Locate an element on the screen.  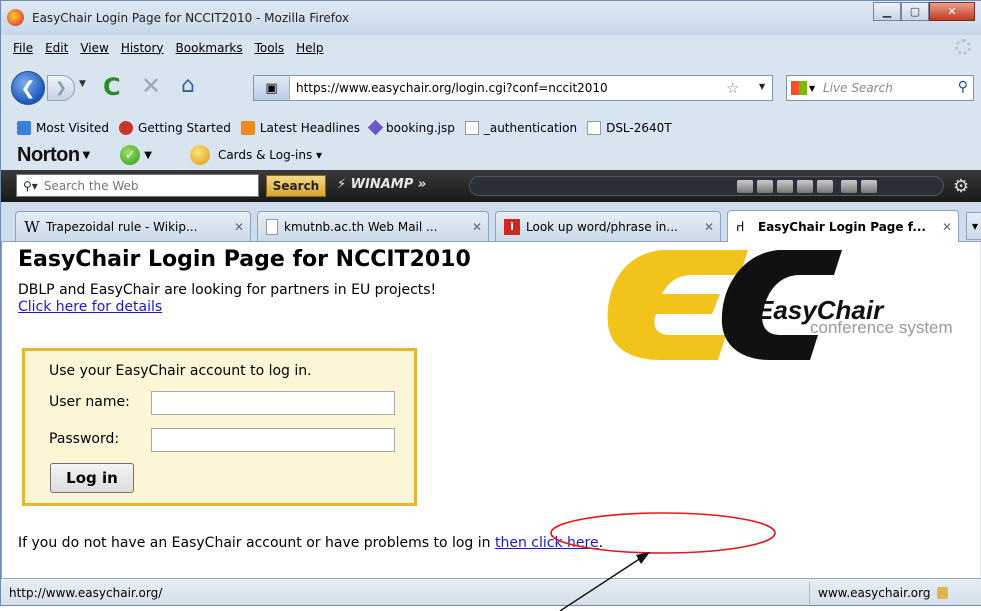
winamp-eject-icon is located at coordinates (849, 186).